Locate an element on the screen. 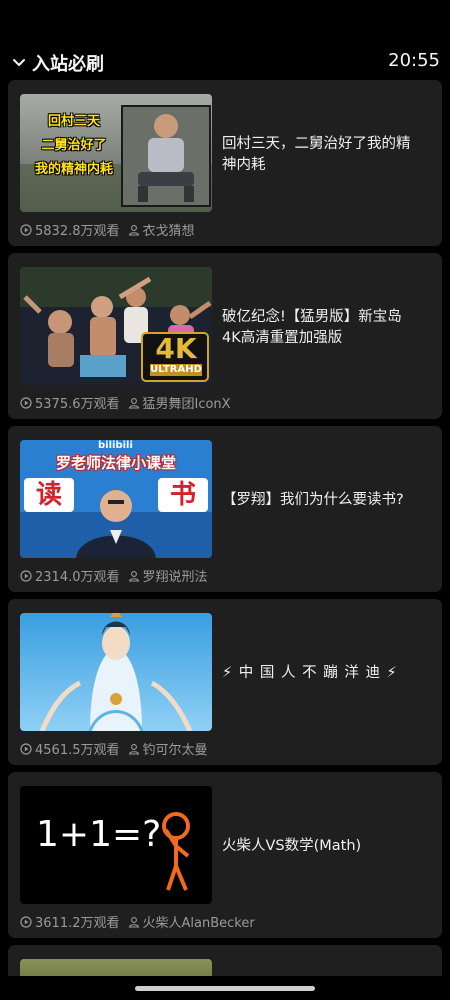  thumbnail-badge-sub: ULTRAHD is located at coordinates (176, 370).